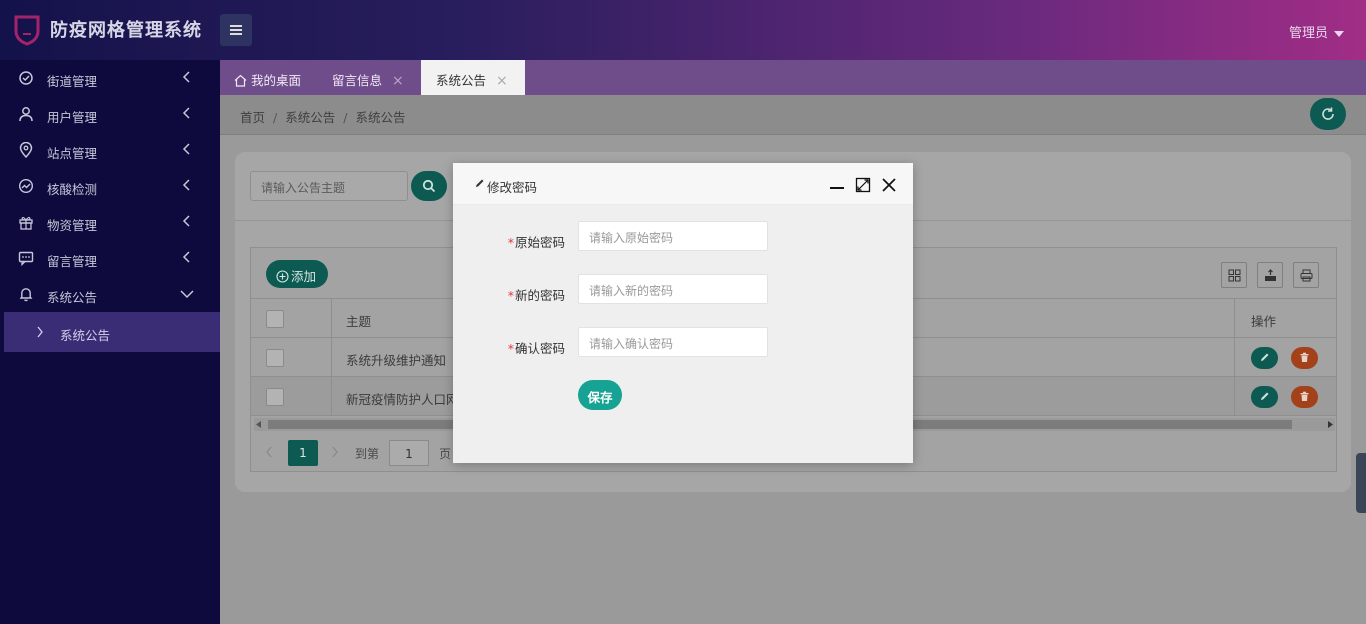 The width and height of the screenshot is (1366, 624). What do you see at coordinates (673, 236) in the screenshot?
I see `original-password-input: 请输入原始密码` at bounding box center [673, 236].